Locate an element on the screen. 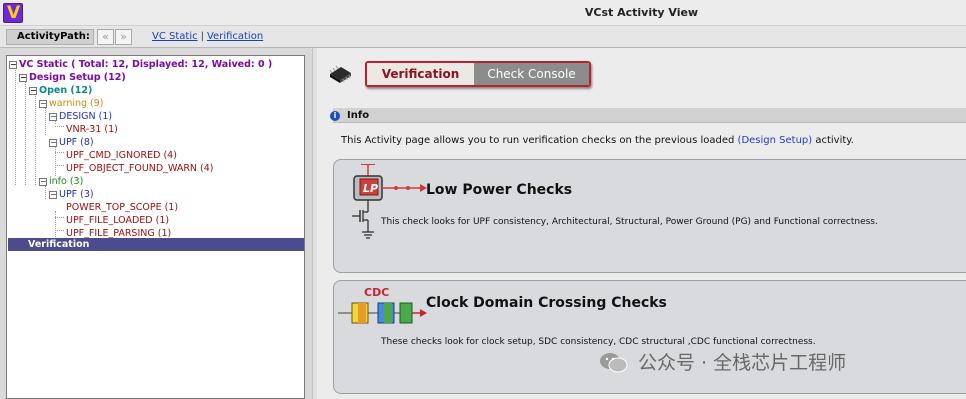 Image resolution: width=966 pixels, height=399 pixels. tab-verification: Verification is located at coordinates (420, 74).